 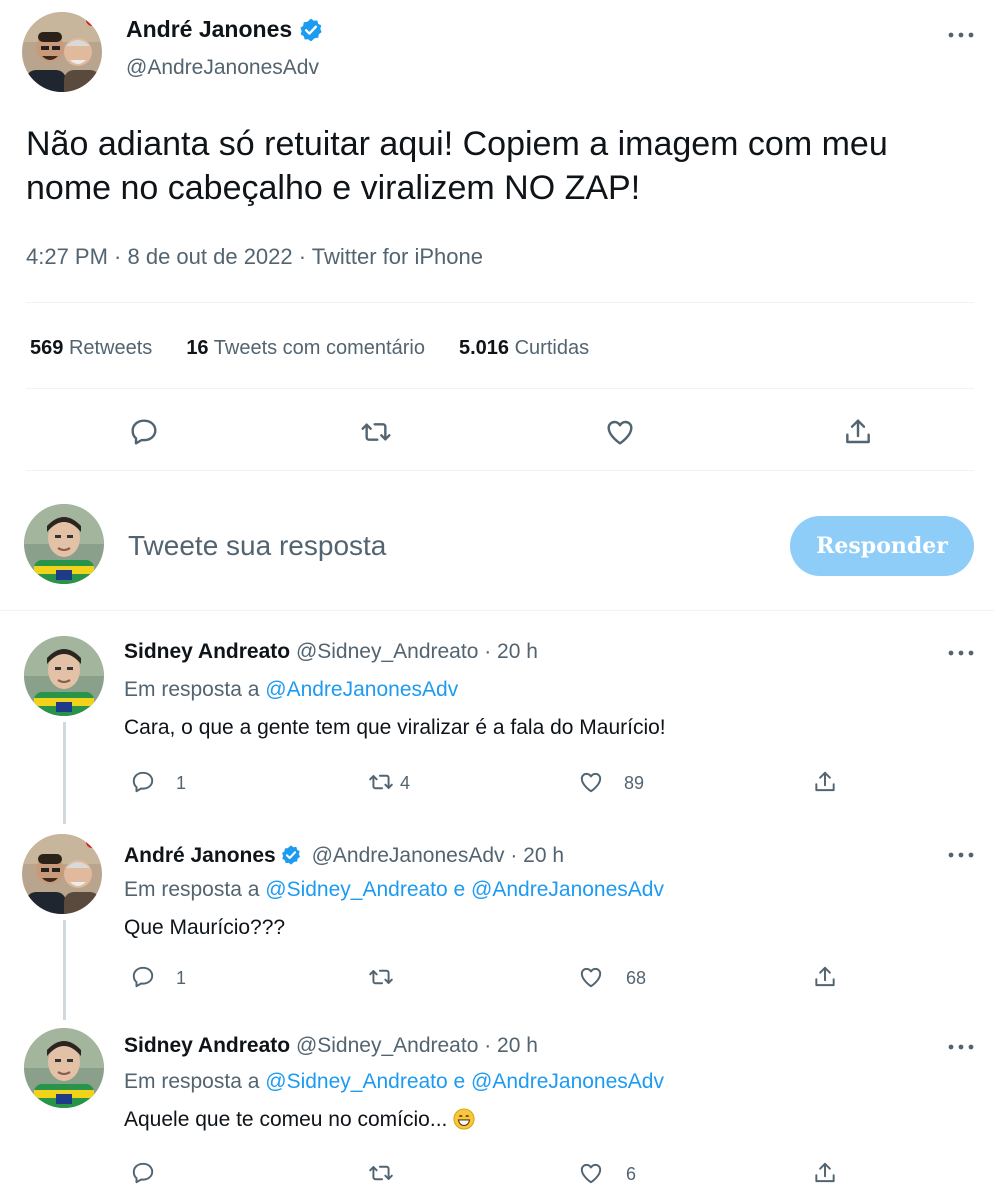 I want to click on reply-submit-button: Responder, so click(x=882, y=546).